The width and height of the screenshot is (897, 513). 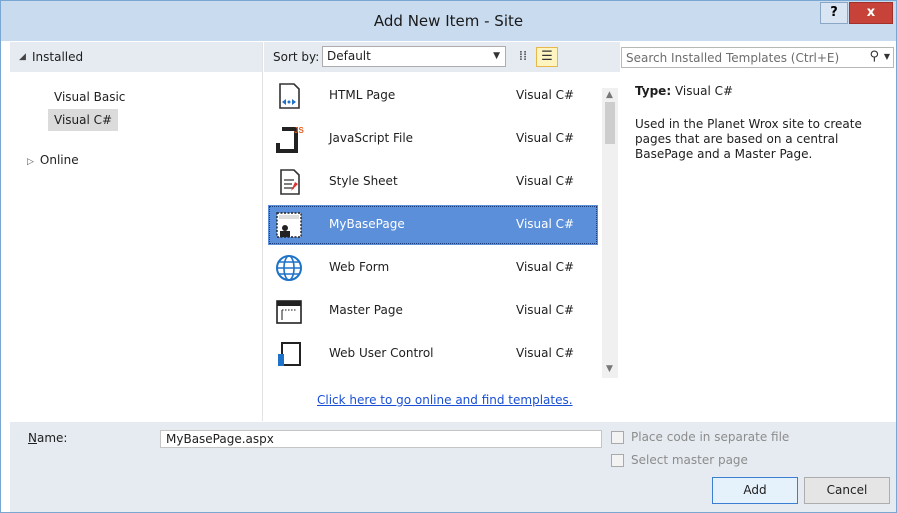 What do you see at coordinates (433, 311) in the screenshot?
I see `template-row-master-page: Master Page Visual C#` at bounding box center [433, 311].